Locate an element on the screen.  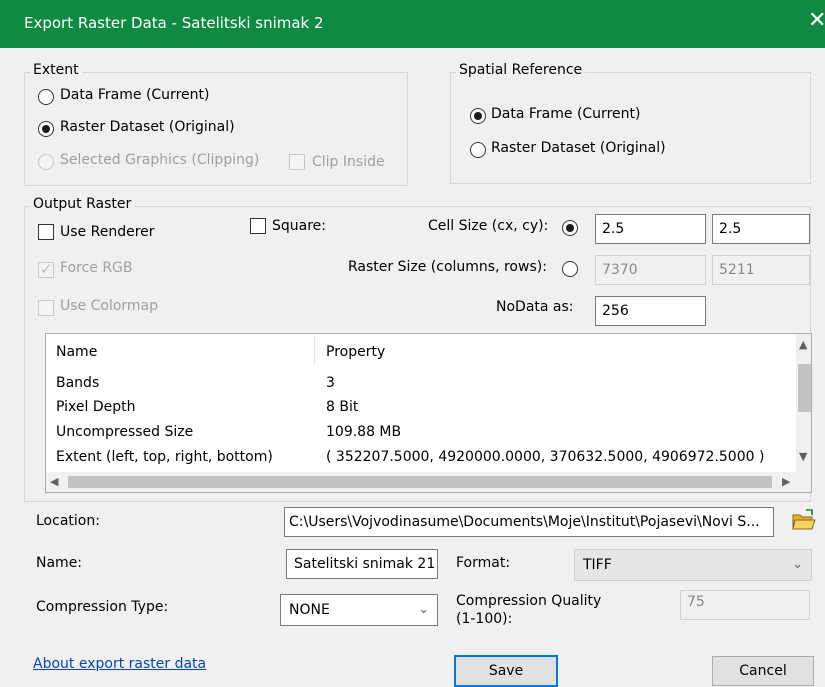
open-folder-icon is located at coordinates (804, 521).